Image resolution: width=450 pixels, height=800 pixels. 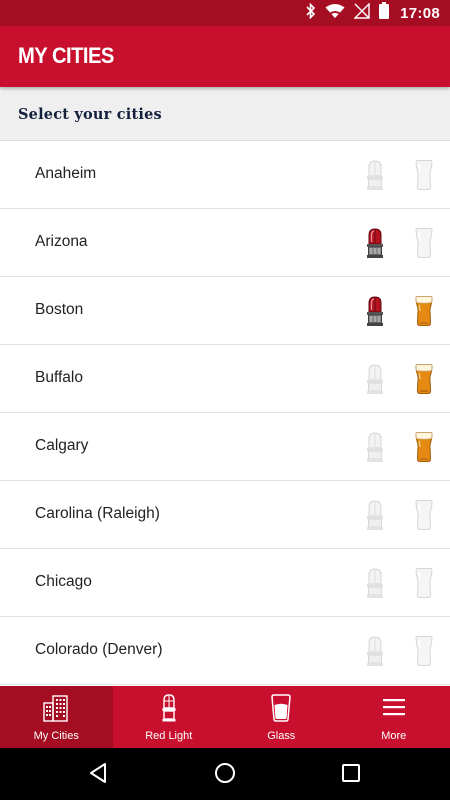 I want to click on clock: 17:08, so click(x=420, y=13).